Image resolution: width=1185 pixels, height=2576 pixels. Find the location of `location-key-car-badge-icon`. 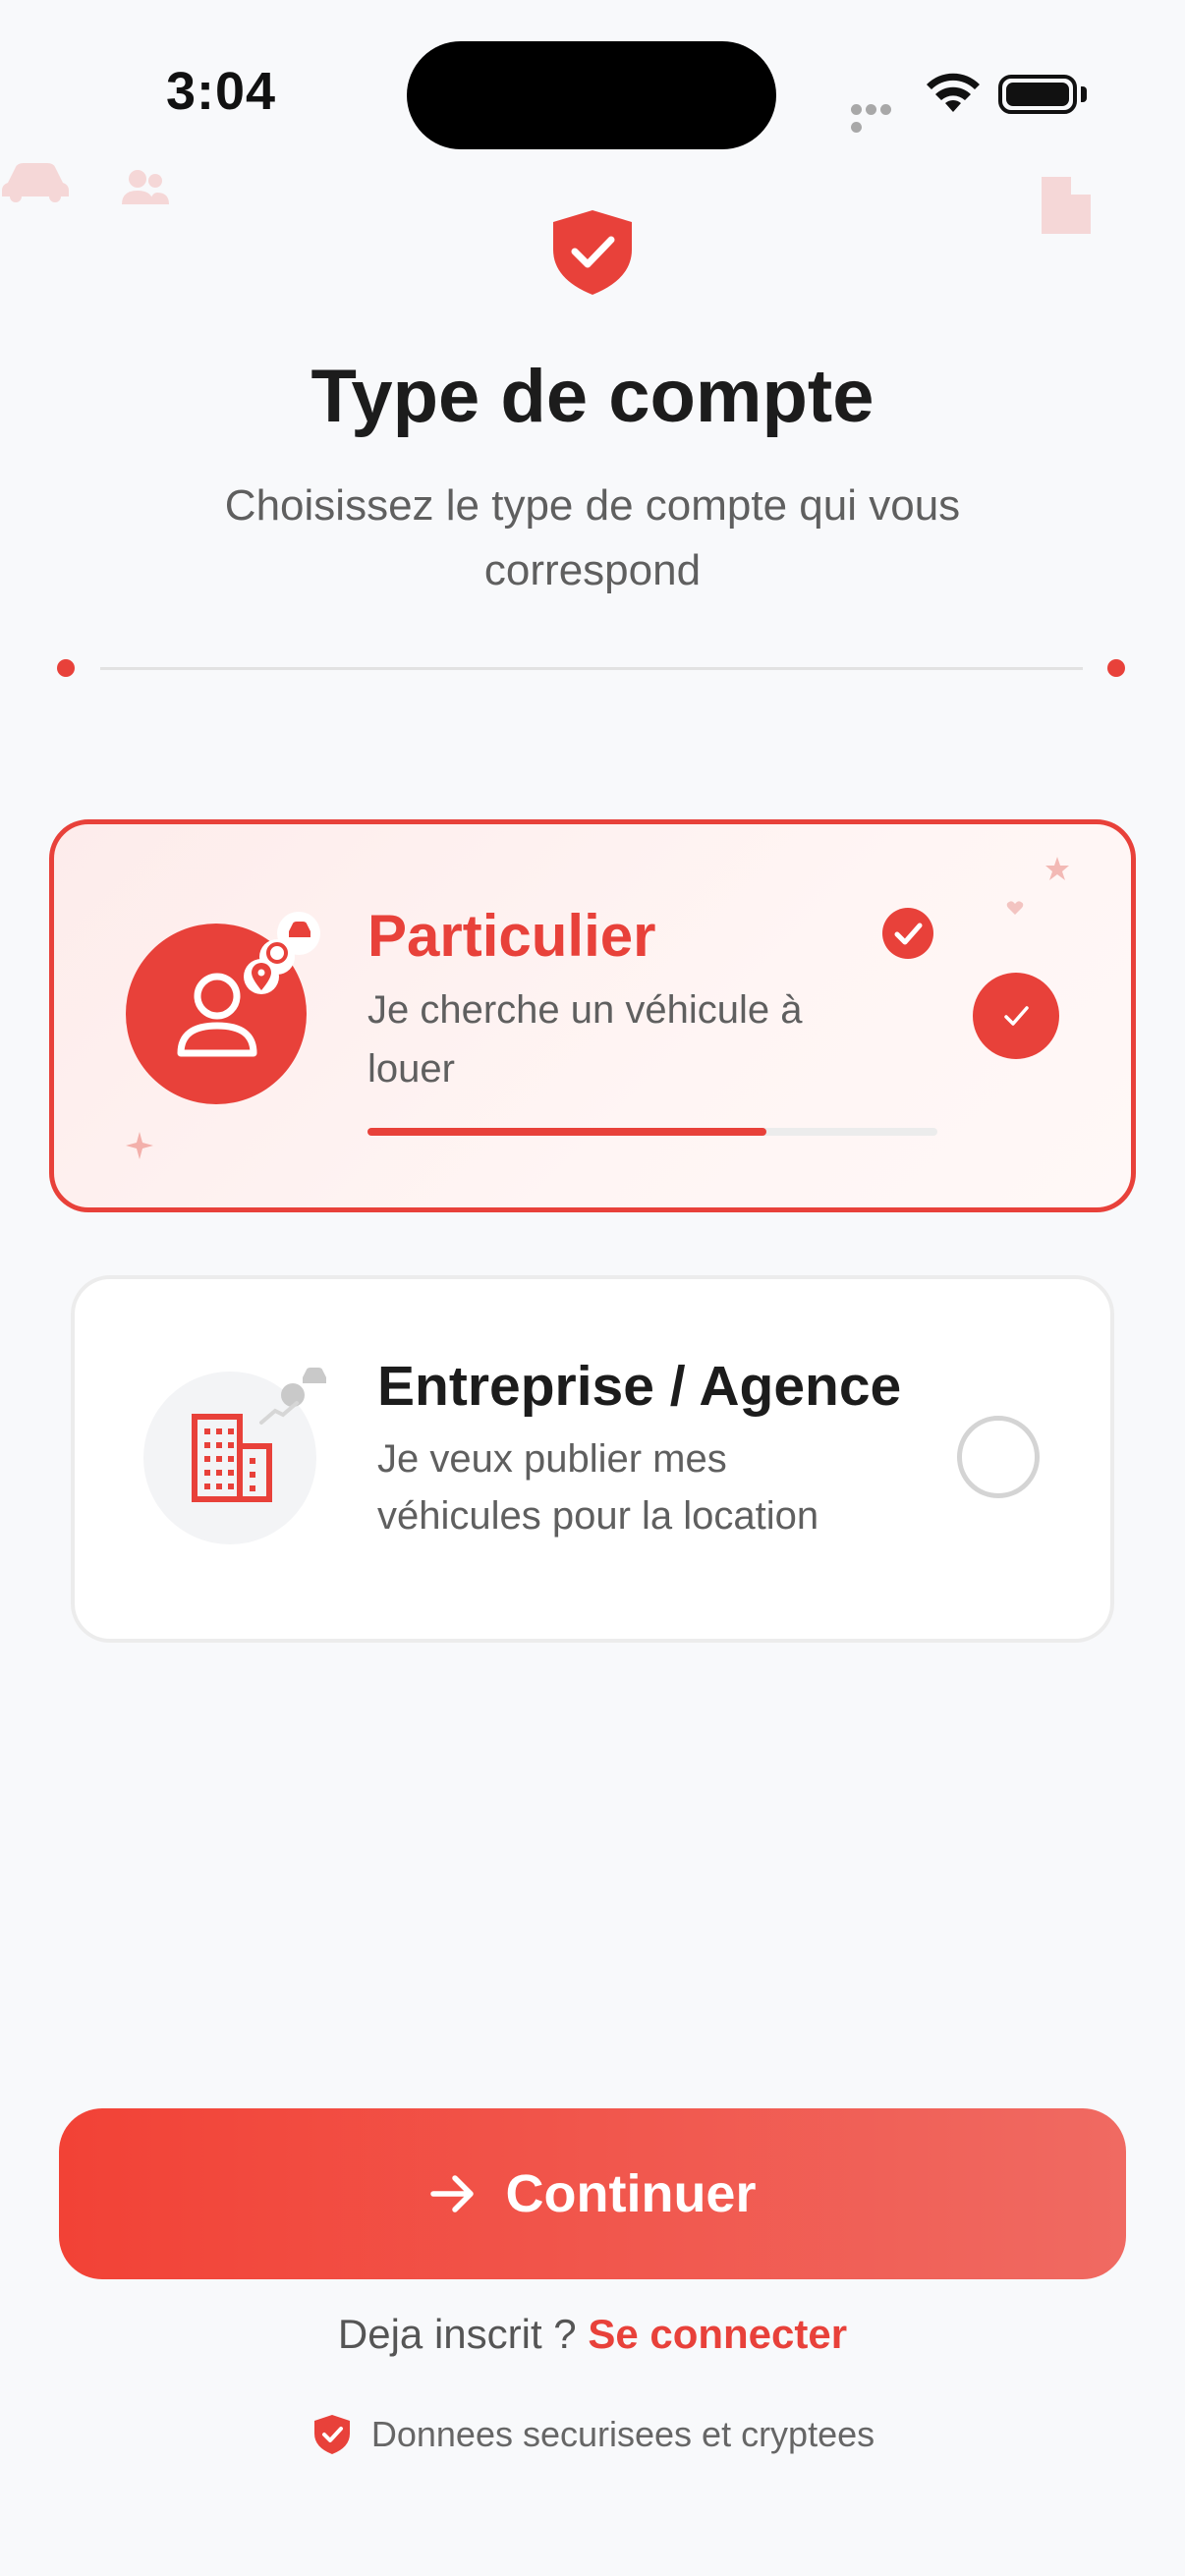

location-key-car-badge-icon is located at coordinates (282, 953).